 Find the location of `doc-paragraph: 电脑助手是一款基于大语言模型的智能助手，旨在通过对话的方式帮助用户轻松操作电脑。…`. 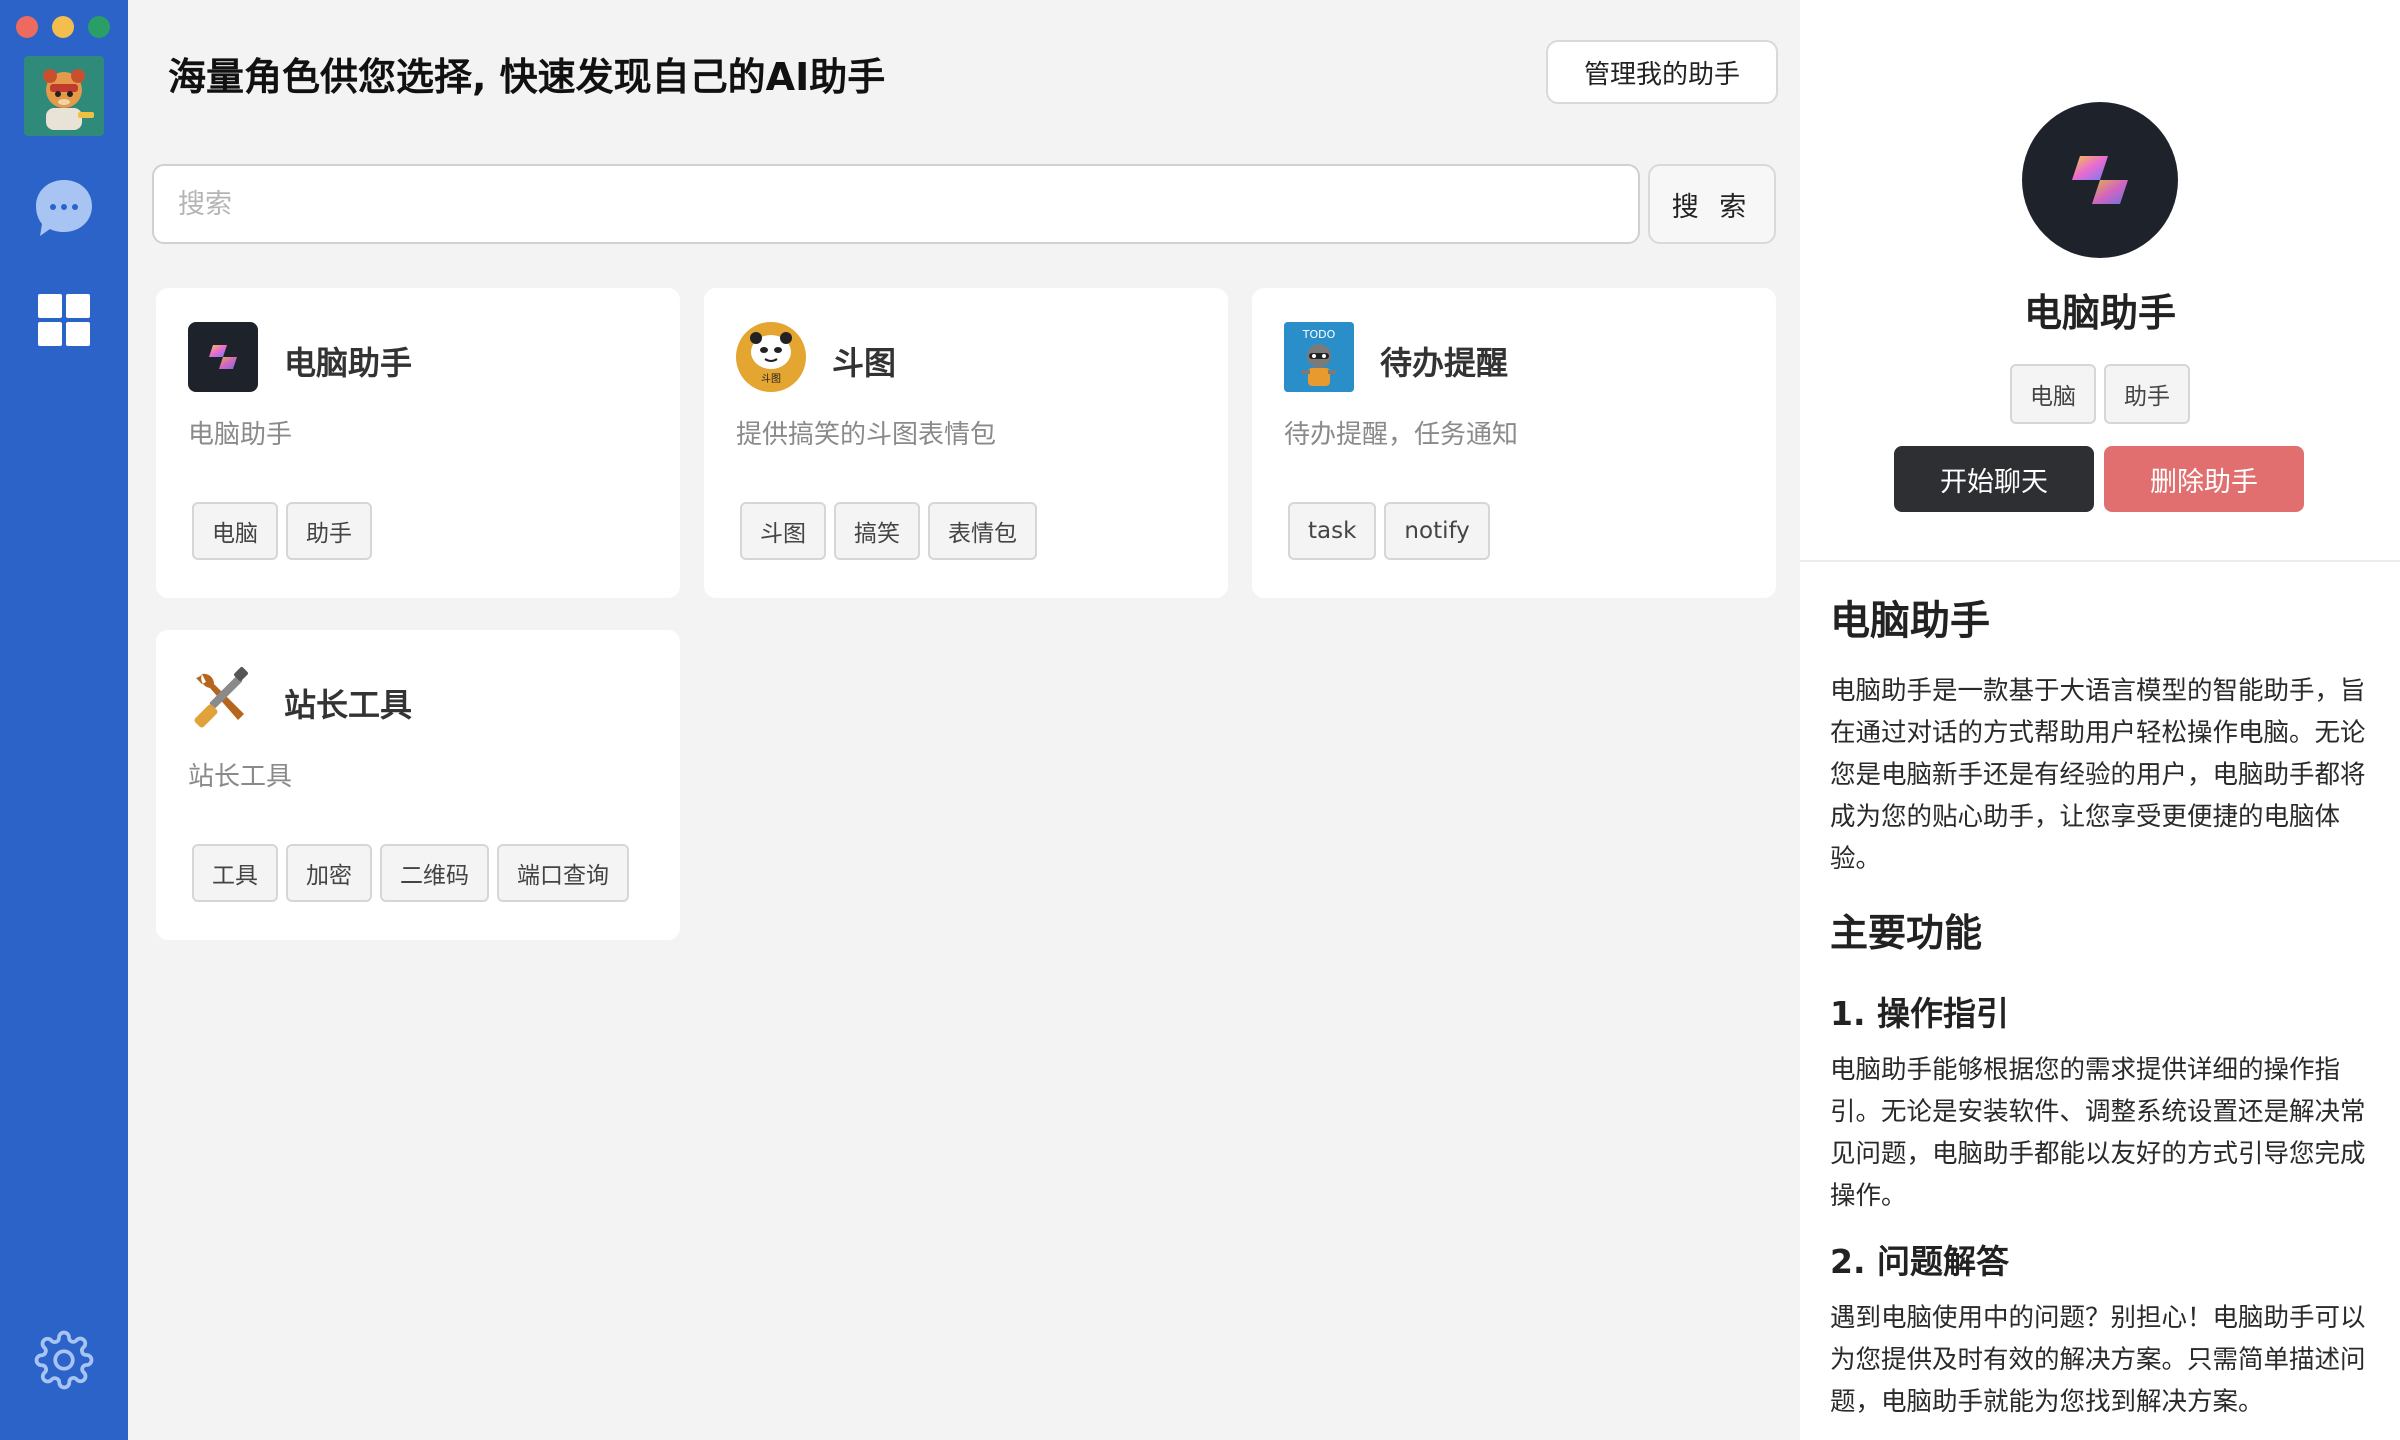

doc-paragraph: 电脑助手是一款基于大语言模型的智能助手，旨在通过对话的方式帮助用户轻松操作电脑。… is located at coordinates (2098, 775).